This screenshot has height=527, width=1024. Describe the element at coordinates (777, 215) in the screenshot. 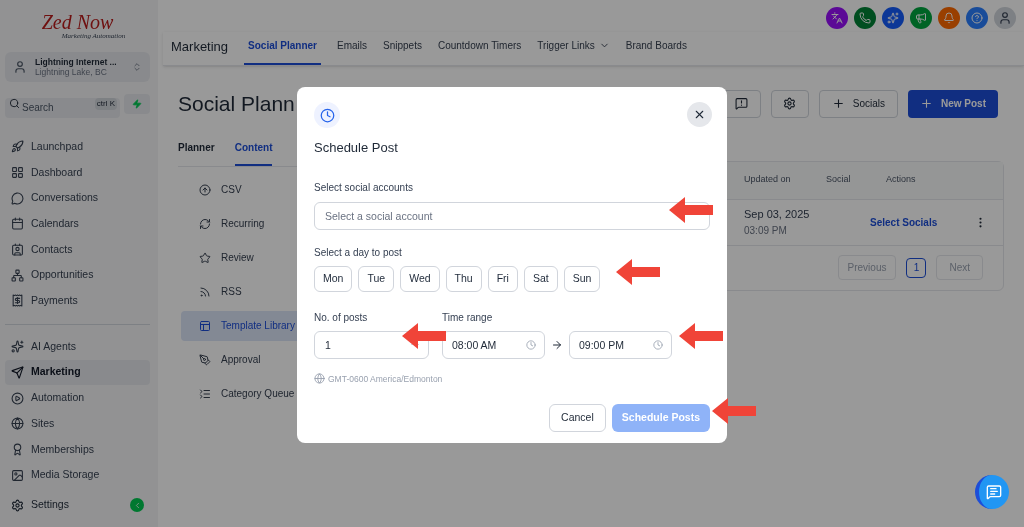

I see `table-cell-text: Sep 03, 2025` at that location.